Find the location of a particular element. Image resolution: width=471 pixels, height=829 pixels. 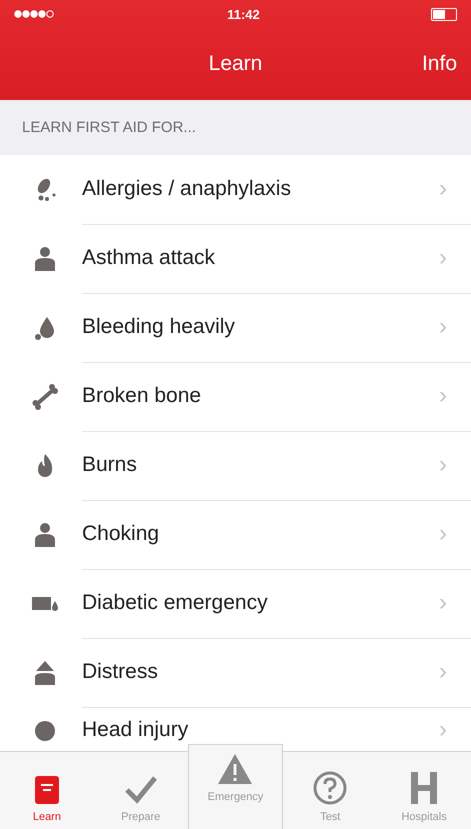

topic-label: Head injury is located at coordinates (260, 730).